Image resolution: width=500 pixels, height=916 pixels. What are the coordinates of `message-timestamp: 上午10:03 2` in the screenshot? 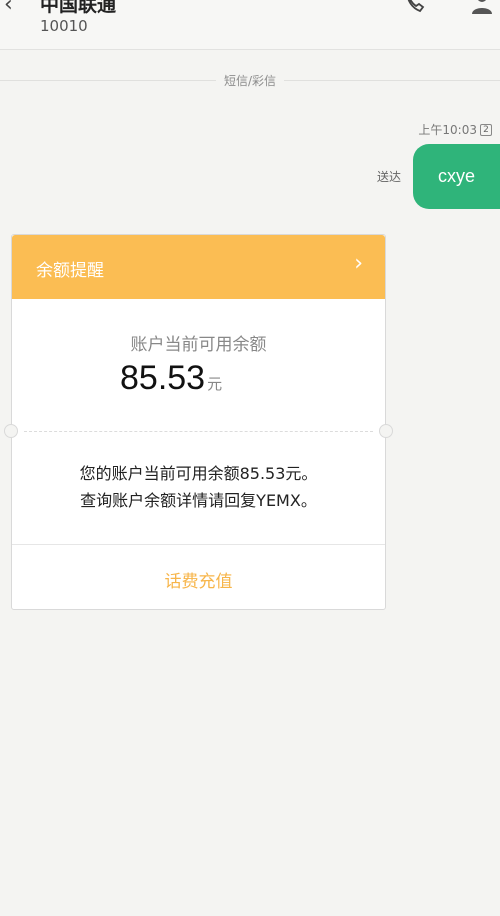 It's located at (455, 129).